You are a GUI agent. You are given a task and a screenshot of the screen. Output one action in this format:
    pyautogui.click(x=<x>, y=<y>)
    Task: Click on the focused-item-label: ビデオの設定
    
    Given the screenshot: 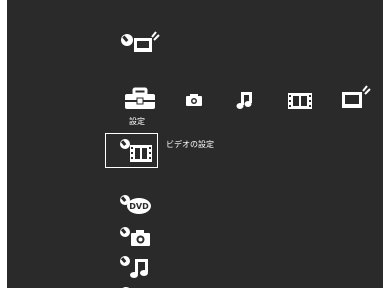 What is the action you would take?
    pyautogui.click(x=190, y=144)
    